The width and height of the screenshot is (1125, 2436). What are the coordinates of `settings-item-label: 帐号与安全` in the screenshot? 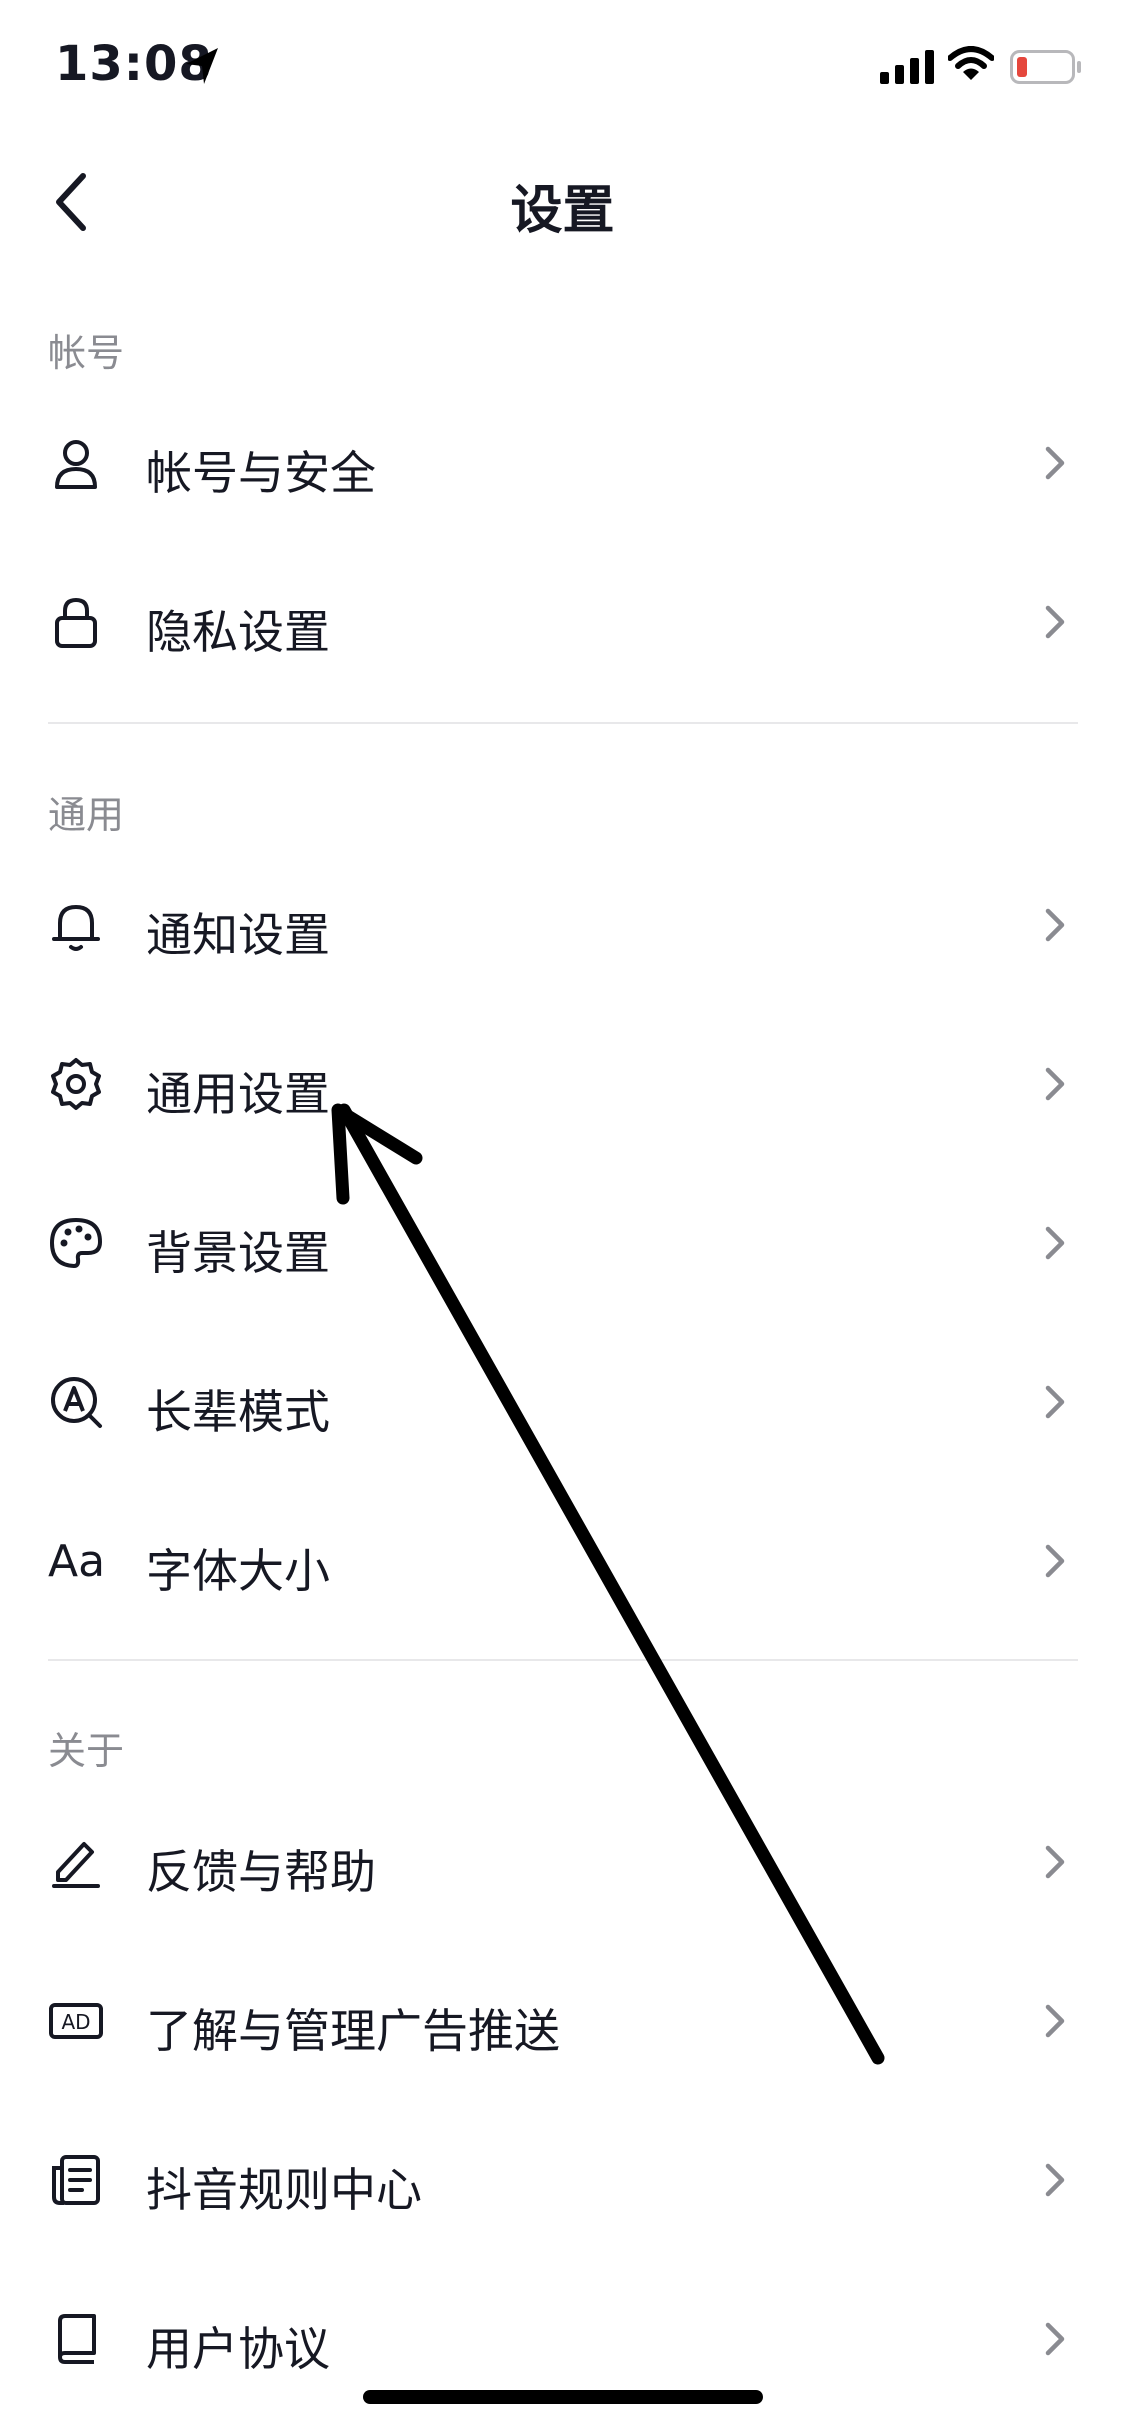 It's located at (261, 473).